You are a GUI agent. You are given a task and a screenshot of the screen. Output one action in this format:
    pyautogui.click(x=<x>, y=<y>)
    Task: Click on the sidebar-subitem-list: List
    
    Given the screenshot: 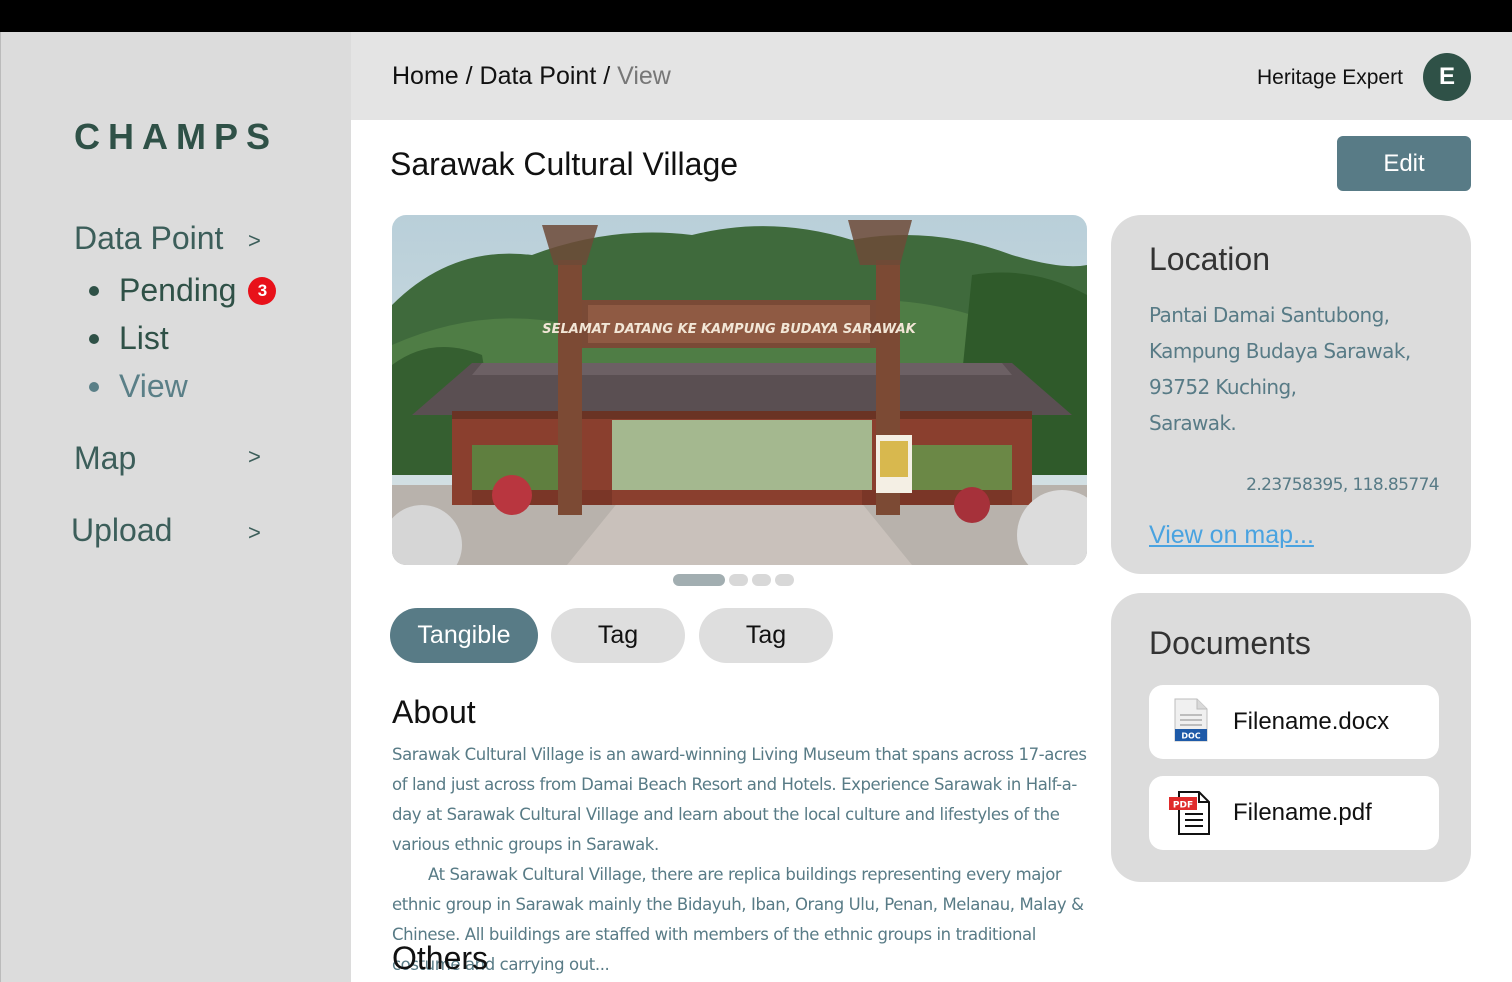 What is the action you would take?
    pyautogui.click(x=129, y=338)
    